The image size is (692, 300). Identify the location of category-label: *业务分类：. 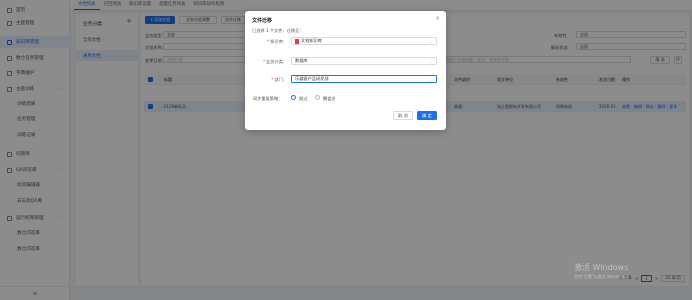
(274, 61).